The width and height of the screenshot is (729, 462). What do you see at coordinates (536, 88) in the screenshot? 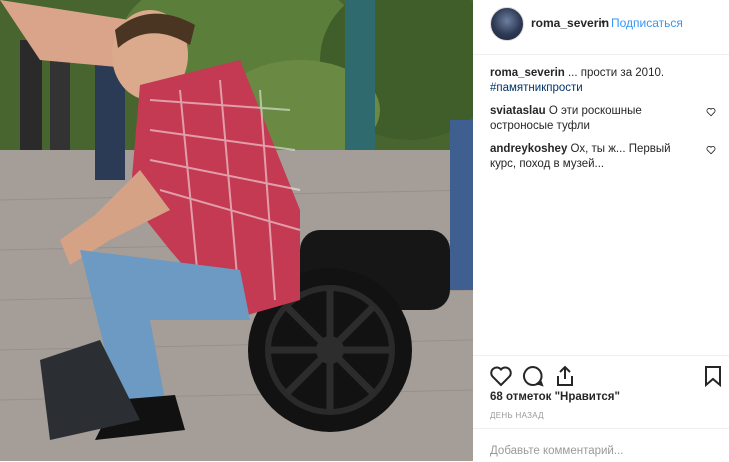
I see `caption-hashtag: #памятникпрости` at bounding box center [536, 88].